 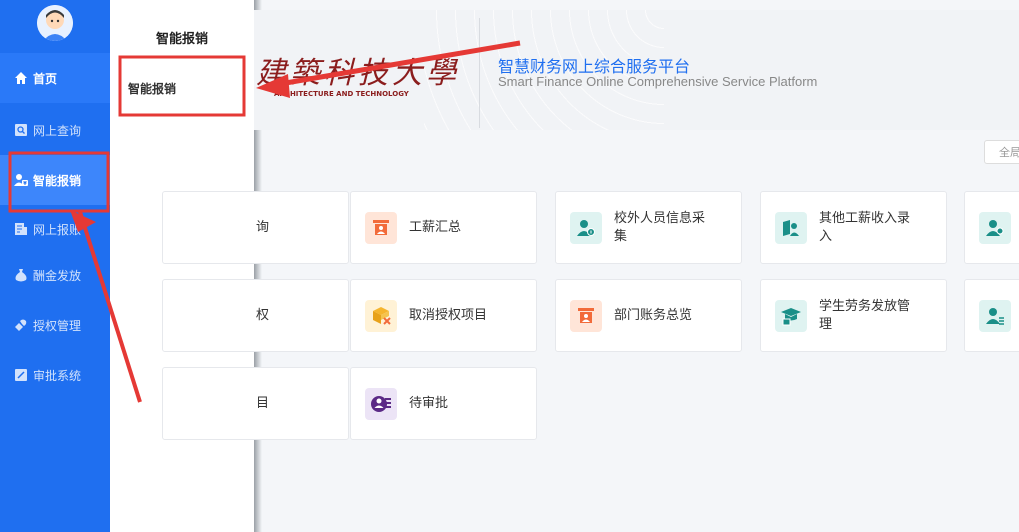 I want to click on sidebar-item-report: 网上报账, so click(x=55, y=229).